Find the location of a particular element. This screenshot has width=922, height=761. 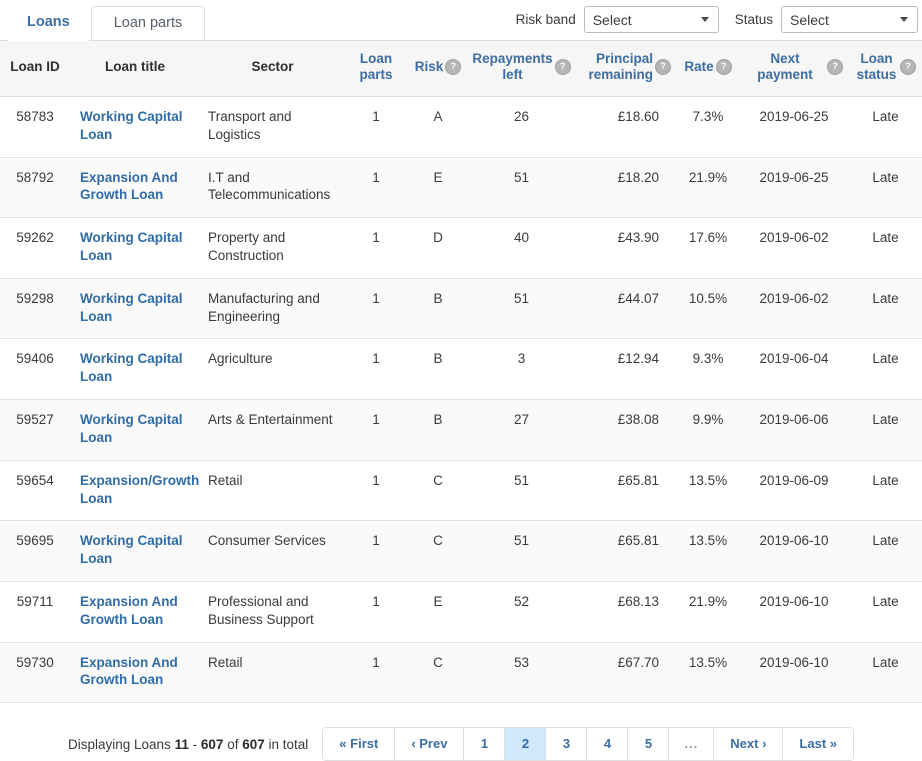

page-button: 5 is located at coordinates (649, 744).